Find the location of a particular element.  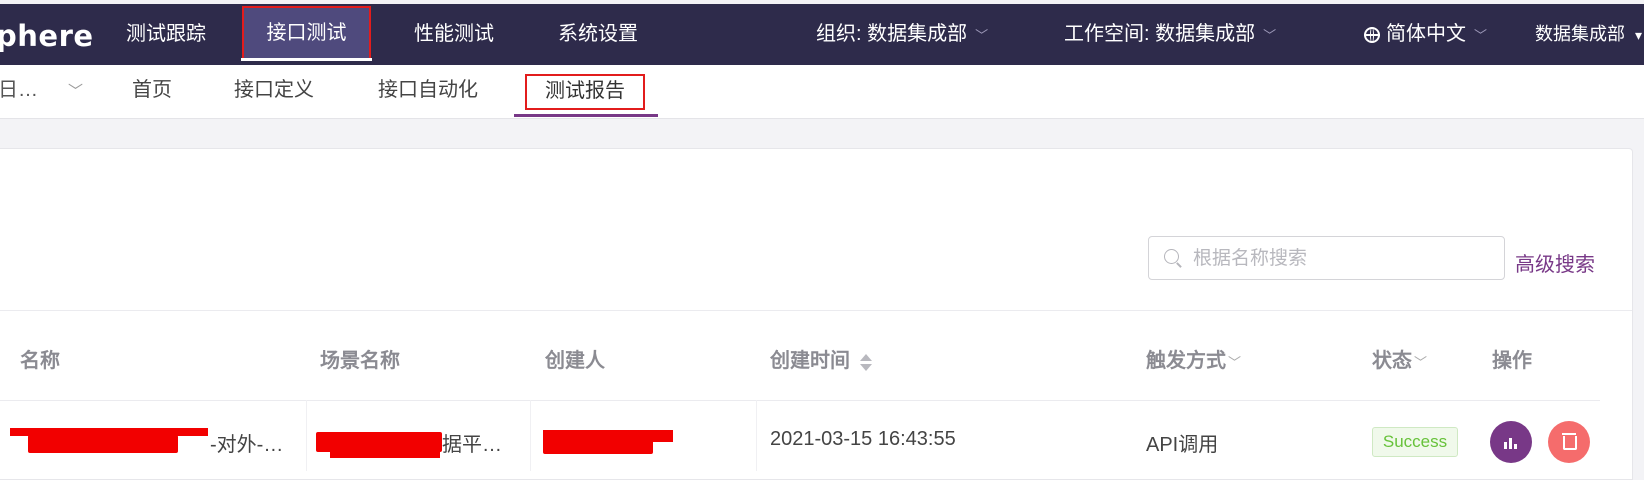

subnav-test-report: 测试报告 is located at coordinates (585, 92).